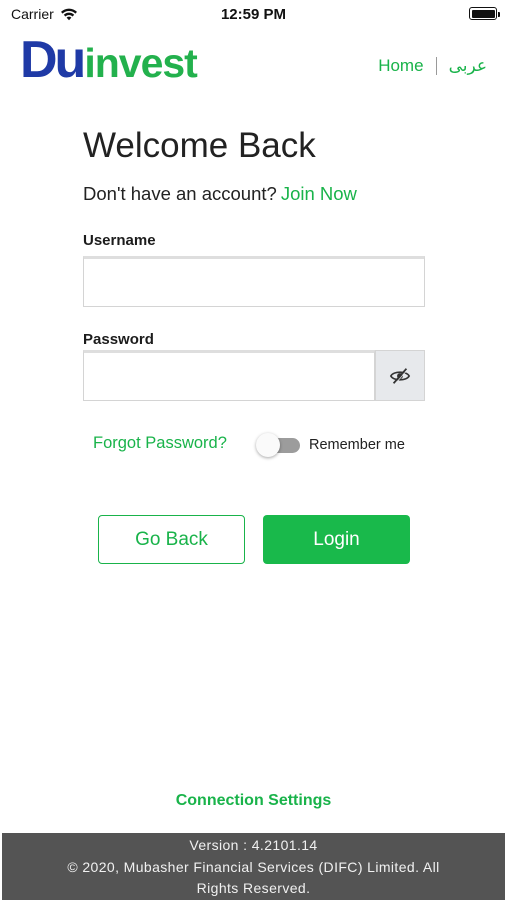 The width and height of the screenshot is (507, 900). Describe the element at coordinates (319, 193) in the screenshot. I see `join-now-link: Join Now` at that location.